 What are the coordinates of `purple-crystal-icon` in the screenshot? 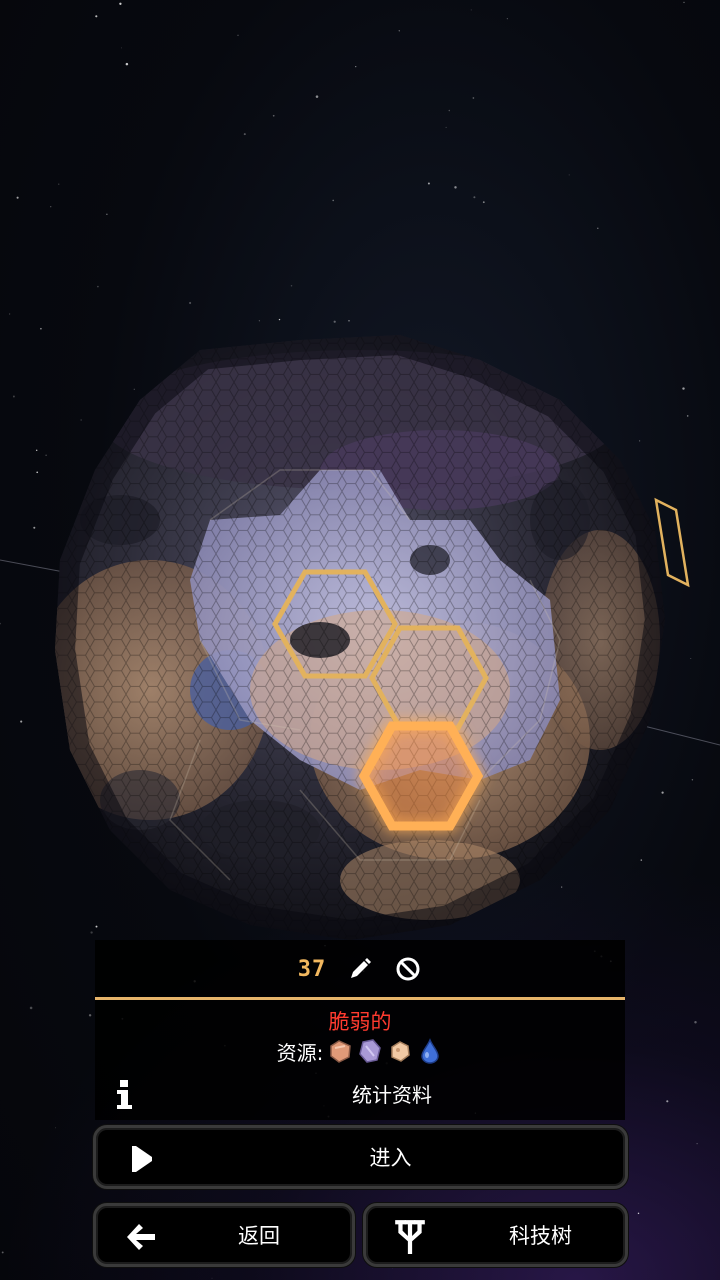 It's located at (370, 1051).